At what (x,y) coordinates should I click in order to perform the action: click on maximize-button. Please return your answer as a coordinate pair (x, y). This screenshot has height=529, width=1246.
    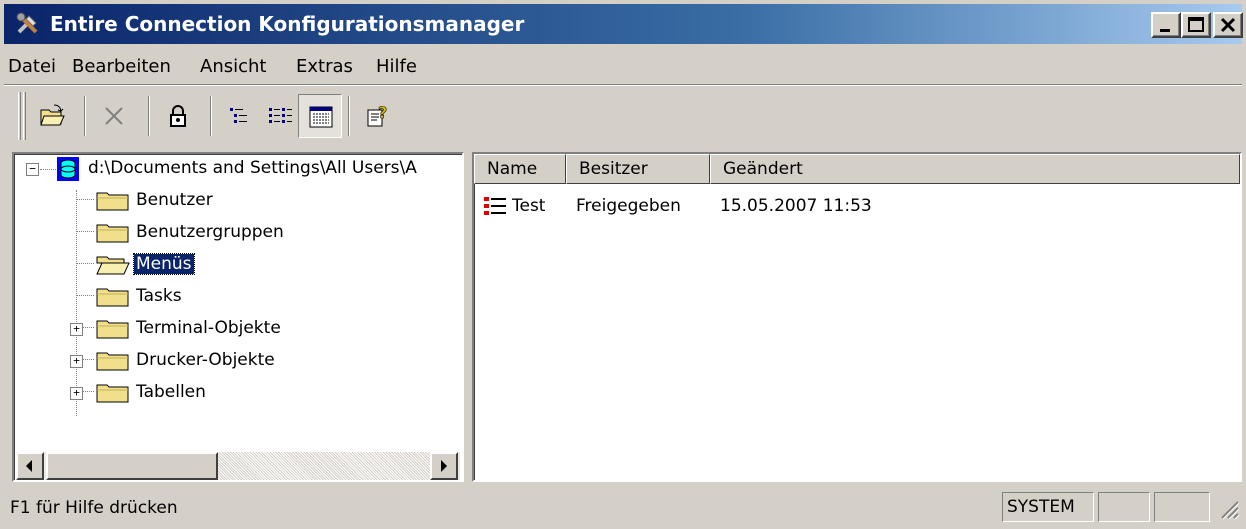
    Looking at the image, I should click on (1196, 25).